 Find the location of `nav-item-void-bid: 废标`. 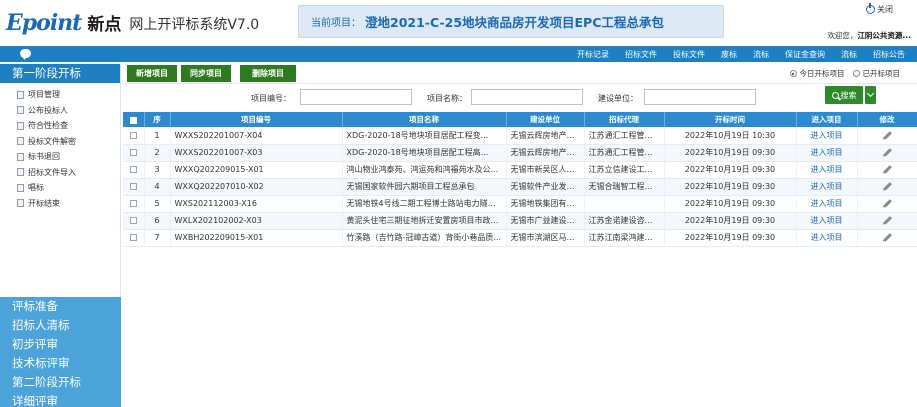

nav-item-void-bid: 废标 is located at coordinates (729, 54).